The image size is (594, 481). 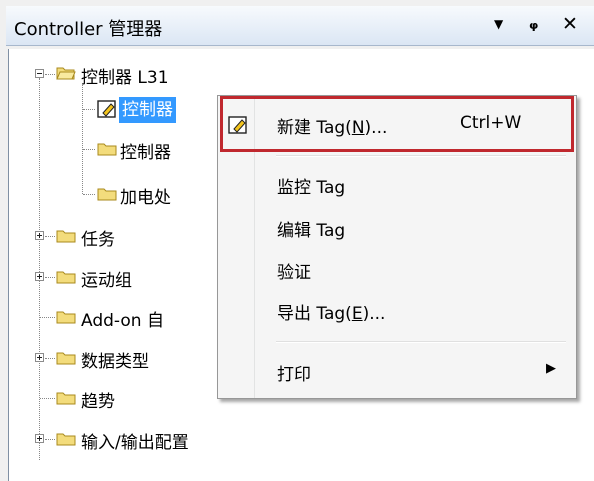 I want to click on pin-icon: ᵩ, so click(x=533, y=23).